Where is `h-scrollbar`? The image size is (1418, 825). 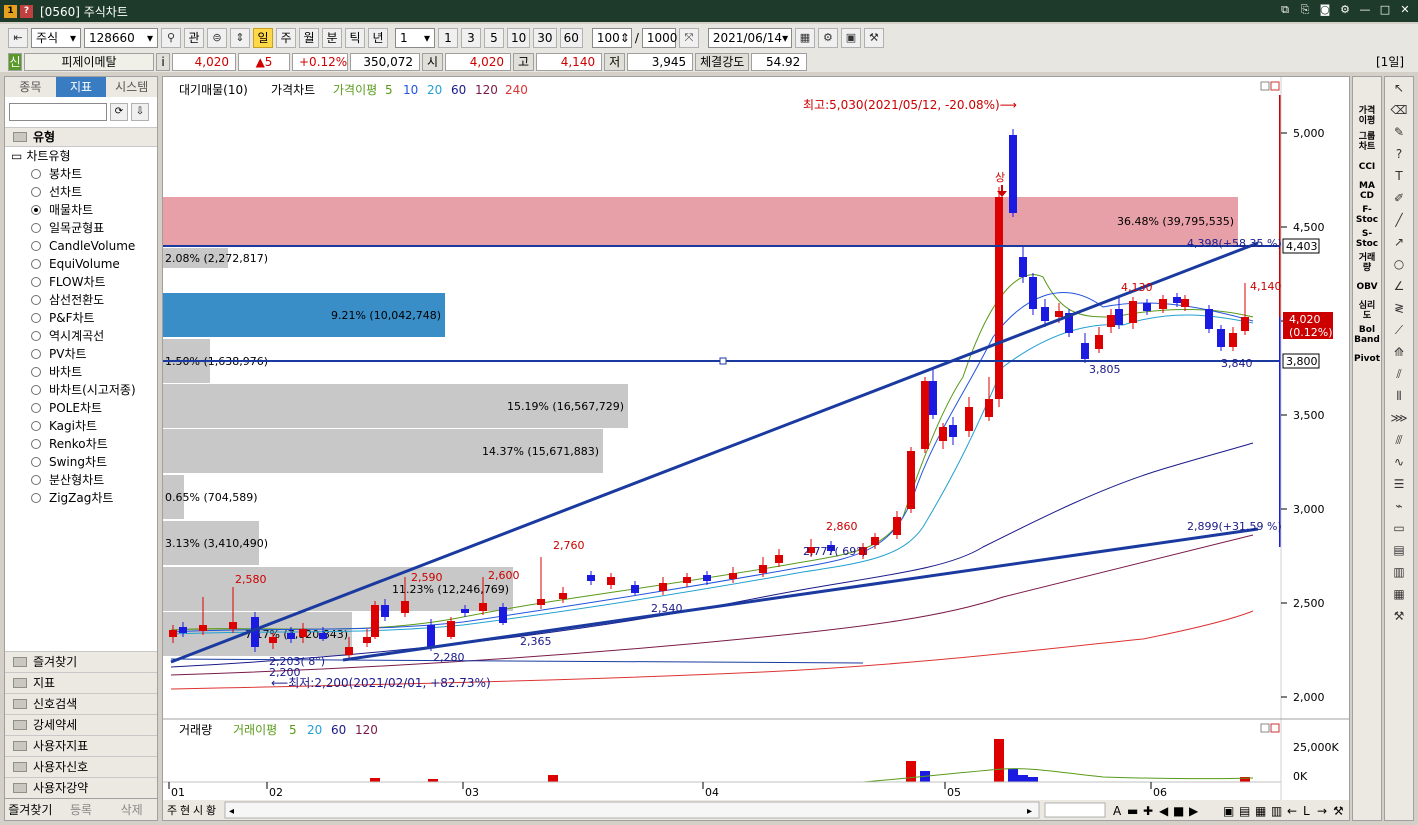
h-scrollbar is located at coordinates (632, 810).